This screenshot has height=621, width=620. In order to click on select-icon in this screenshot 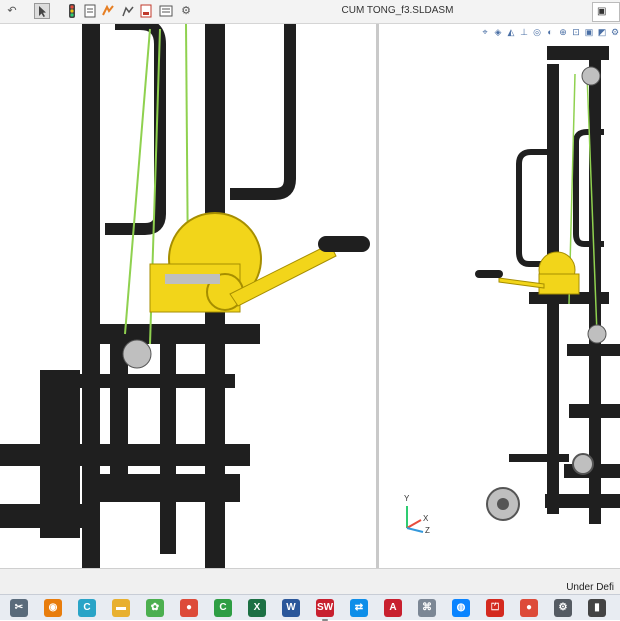, I will do `click(42, 11)`.